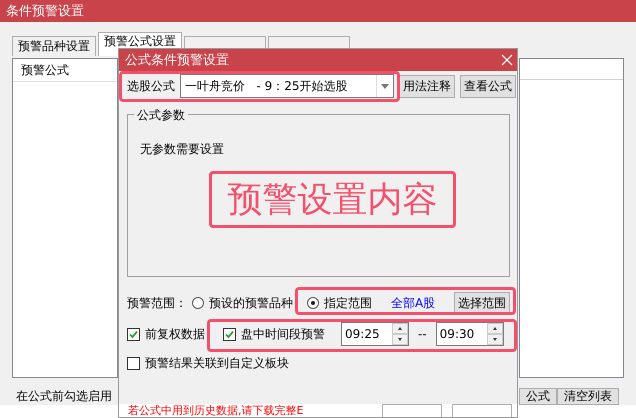  I want to click on checkbox-label: 前复权数据, so click(175, 334).